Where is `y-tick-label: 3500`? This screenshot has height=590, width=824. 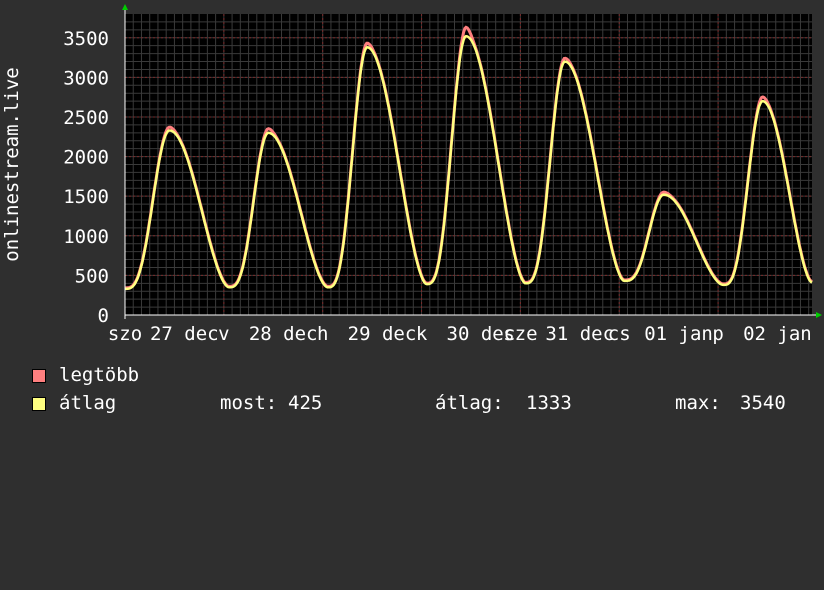
y-tick-label: 3500 is located at coordinates (86, 39).